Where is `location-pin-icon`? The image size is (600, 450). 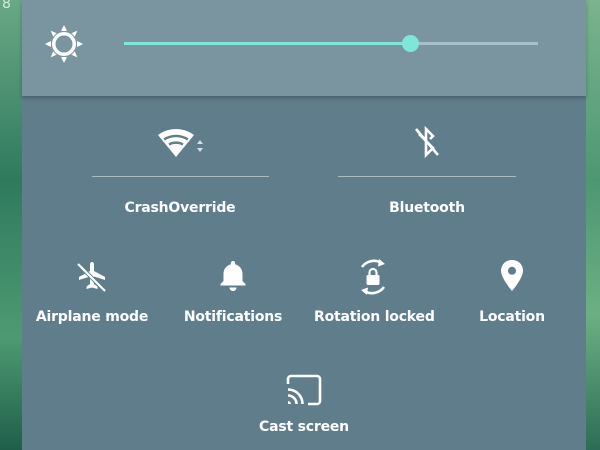 location-pin-icon is located at coordinates (512, 275).